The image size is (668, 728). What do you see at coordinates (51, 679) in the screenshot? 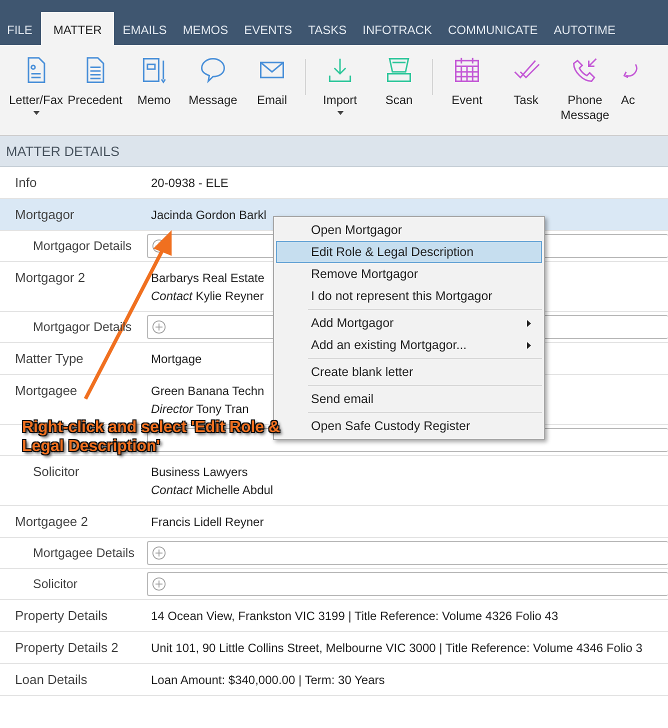
I see `field-label: Loan Details` at bounding box center [51, 679].